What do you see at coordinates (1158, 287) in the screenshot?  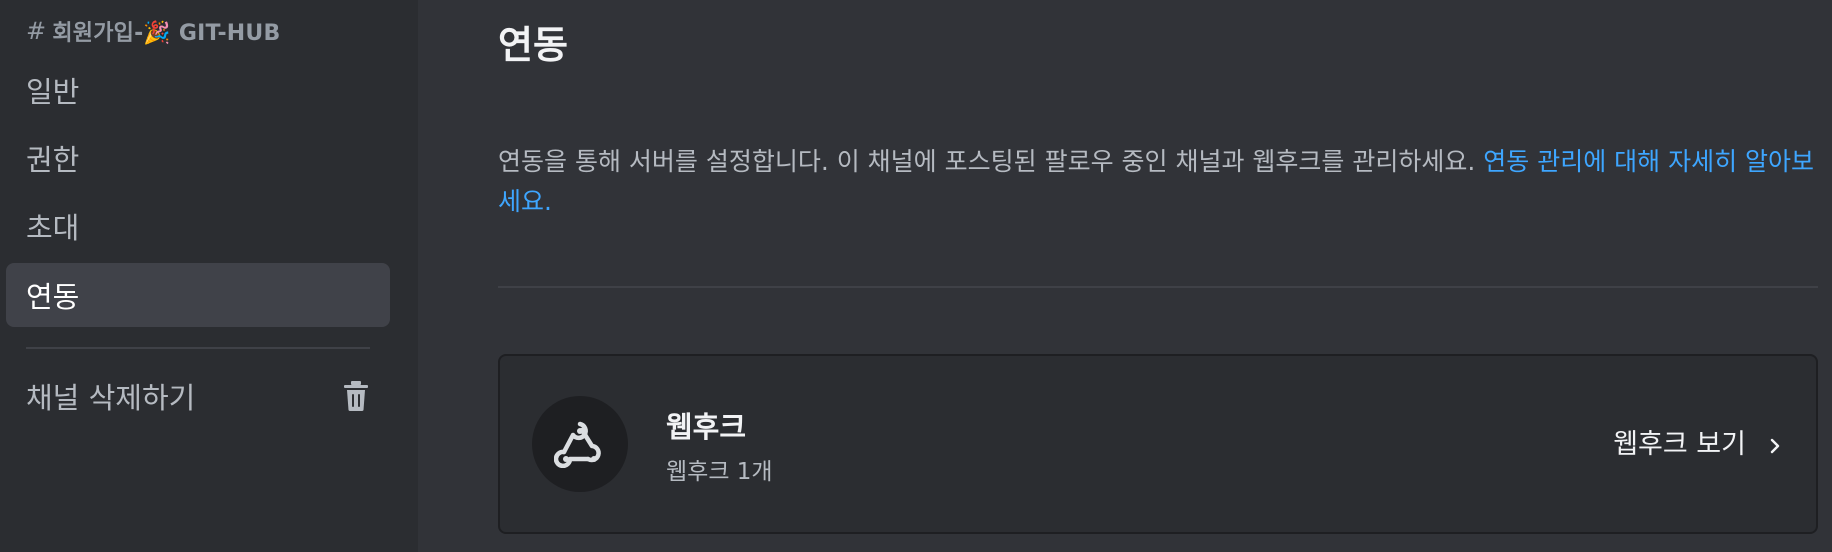 I see `section-divider` at bounding box center [1158, 287].